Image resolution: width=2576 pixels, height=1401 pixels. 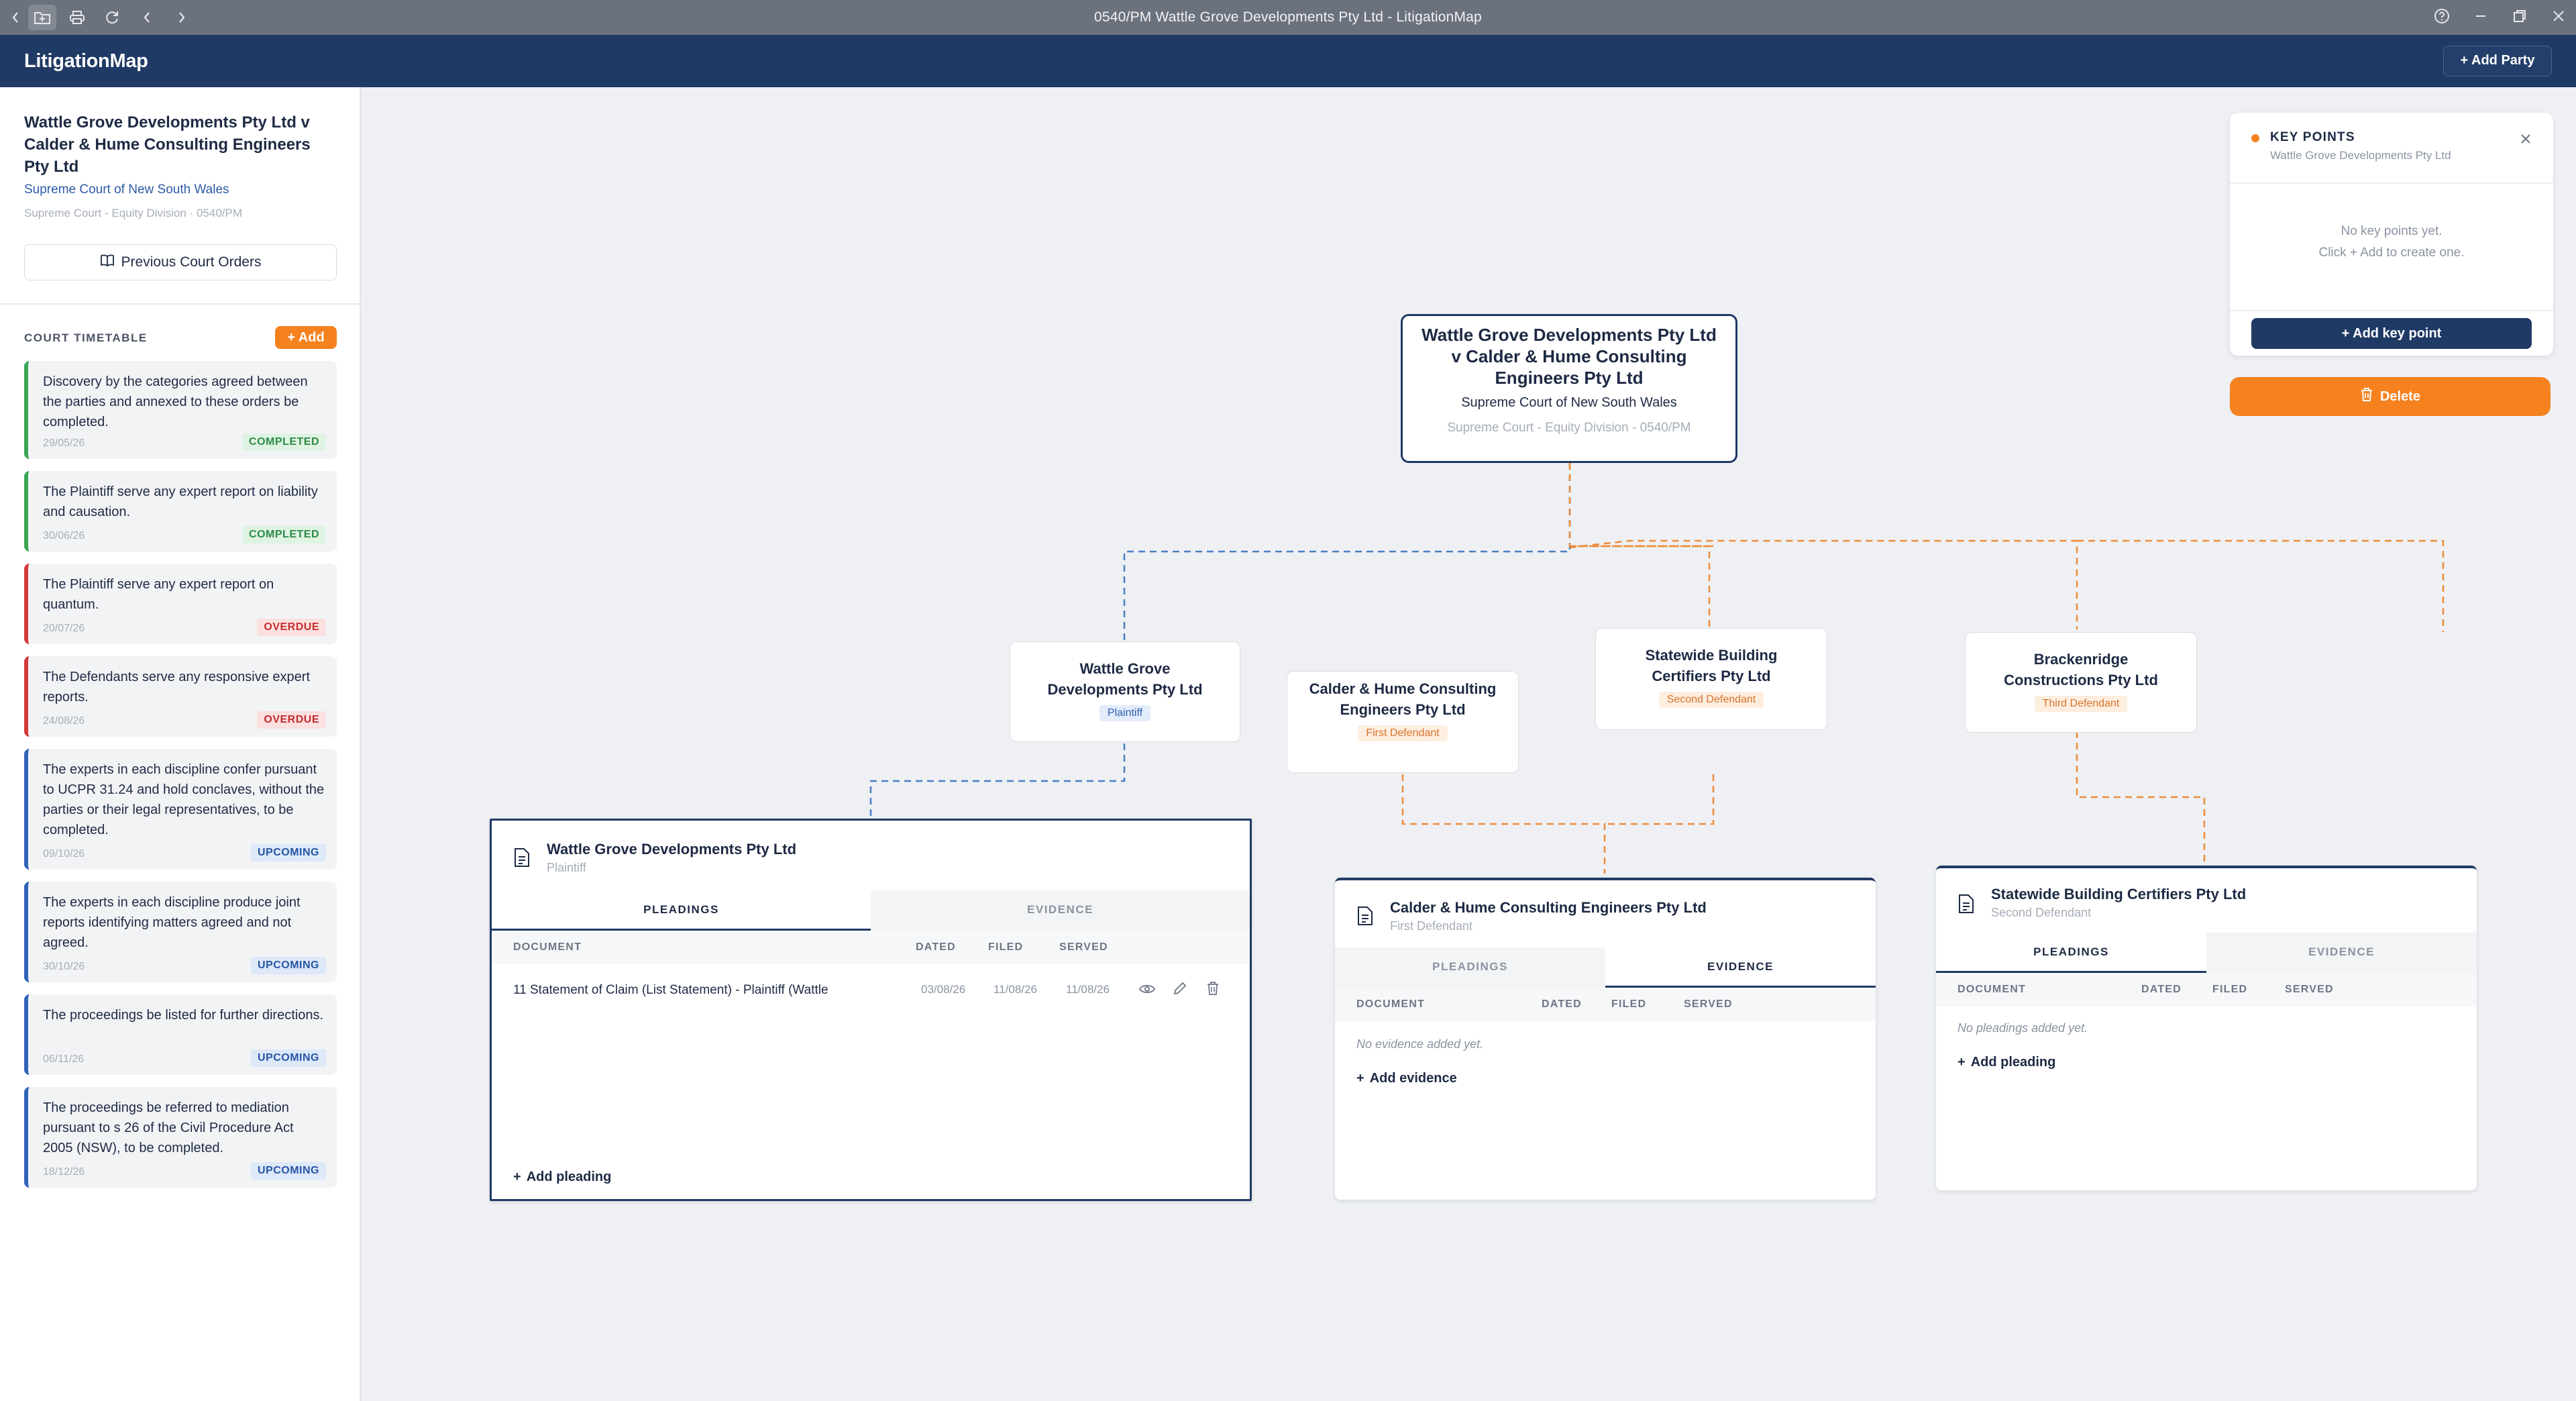 What do you see at coordinates (1147, 991) in the screenshot?
I see `eye-icon` at bounding box center [1147, 991].